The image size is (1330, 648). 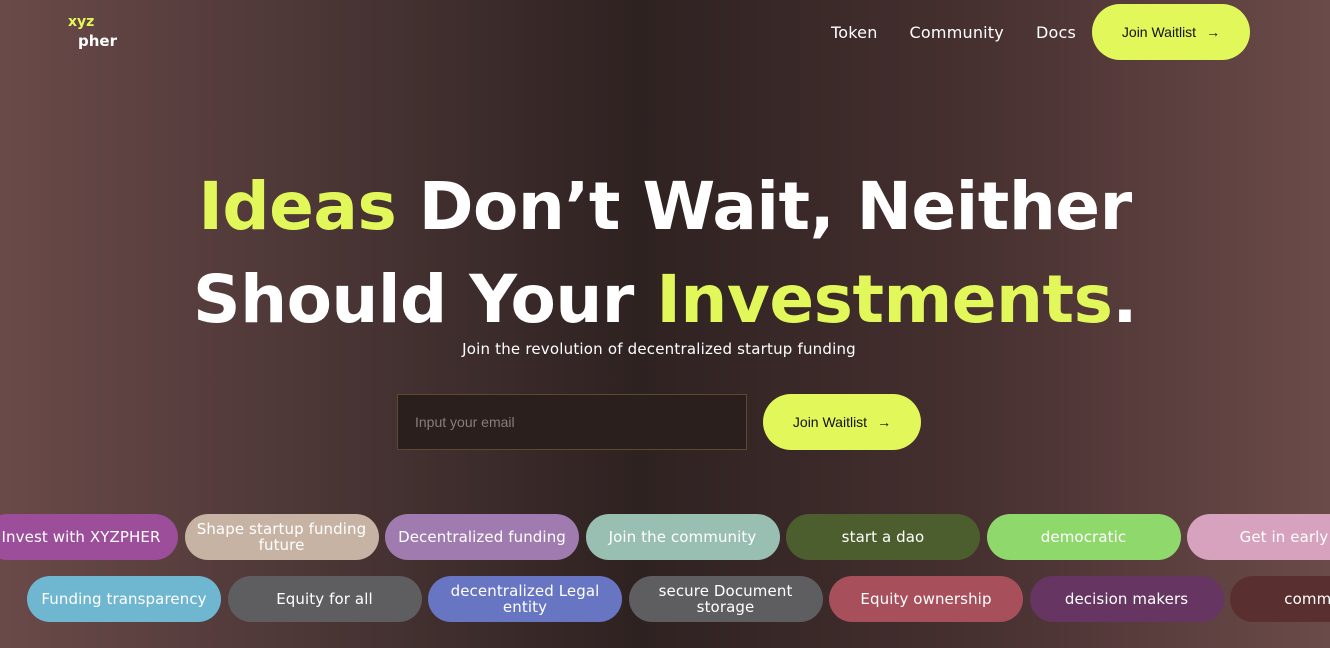 I want to click on tag-pill: Join the community, so click(x=682, y=537).